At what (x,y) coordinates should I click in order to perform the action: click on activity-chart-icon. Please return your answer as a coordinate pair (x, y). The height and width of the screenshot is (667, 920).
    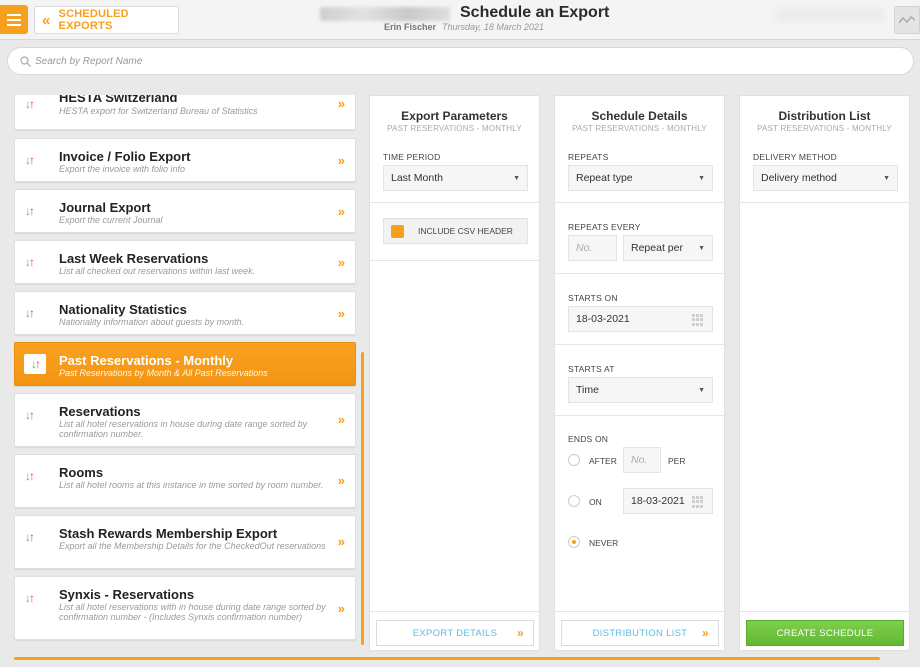
    Looking at the image, I should click on (907, 19).